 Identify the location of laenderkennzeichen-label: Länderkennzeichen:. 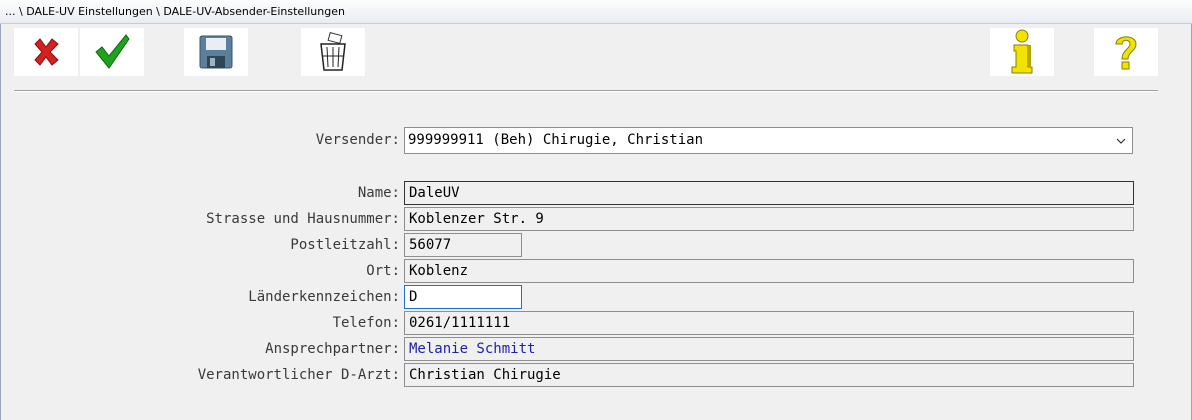
(324, 297).